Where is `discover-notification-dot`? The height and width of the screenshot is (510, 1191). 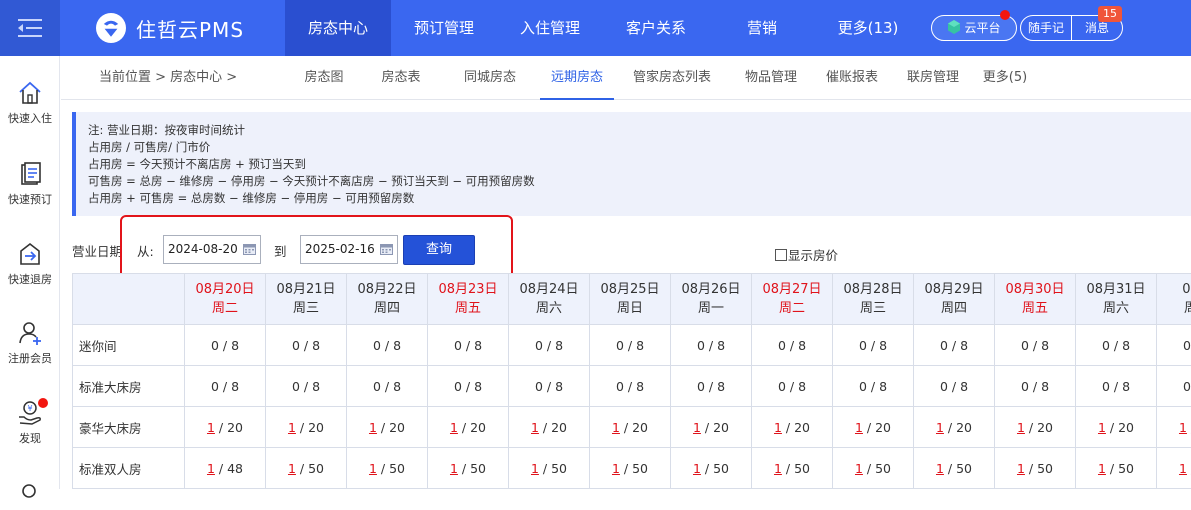 discover-notification-dot is located at coordinates (43, 403).